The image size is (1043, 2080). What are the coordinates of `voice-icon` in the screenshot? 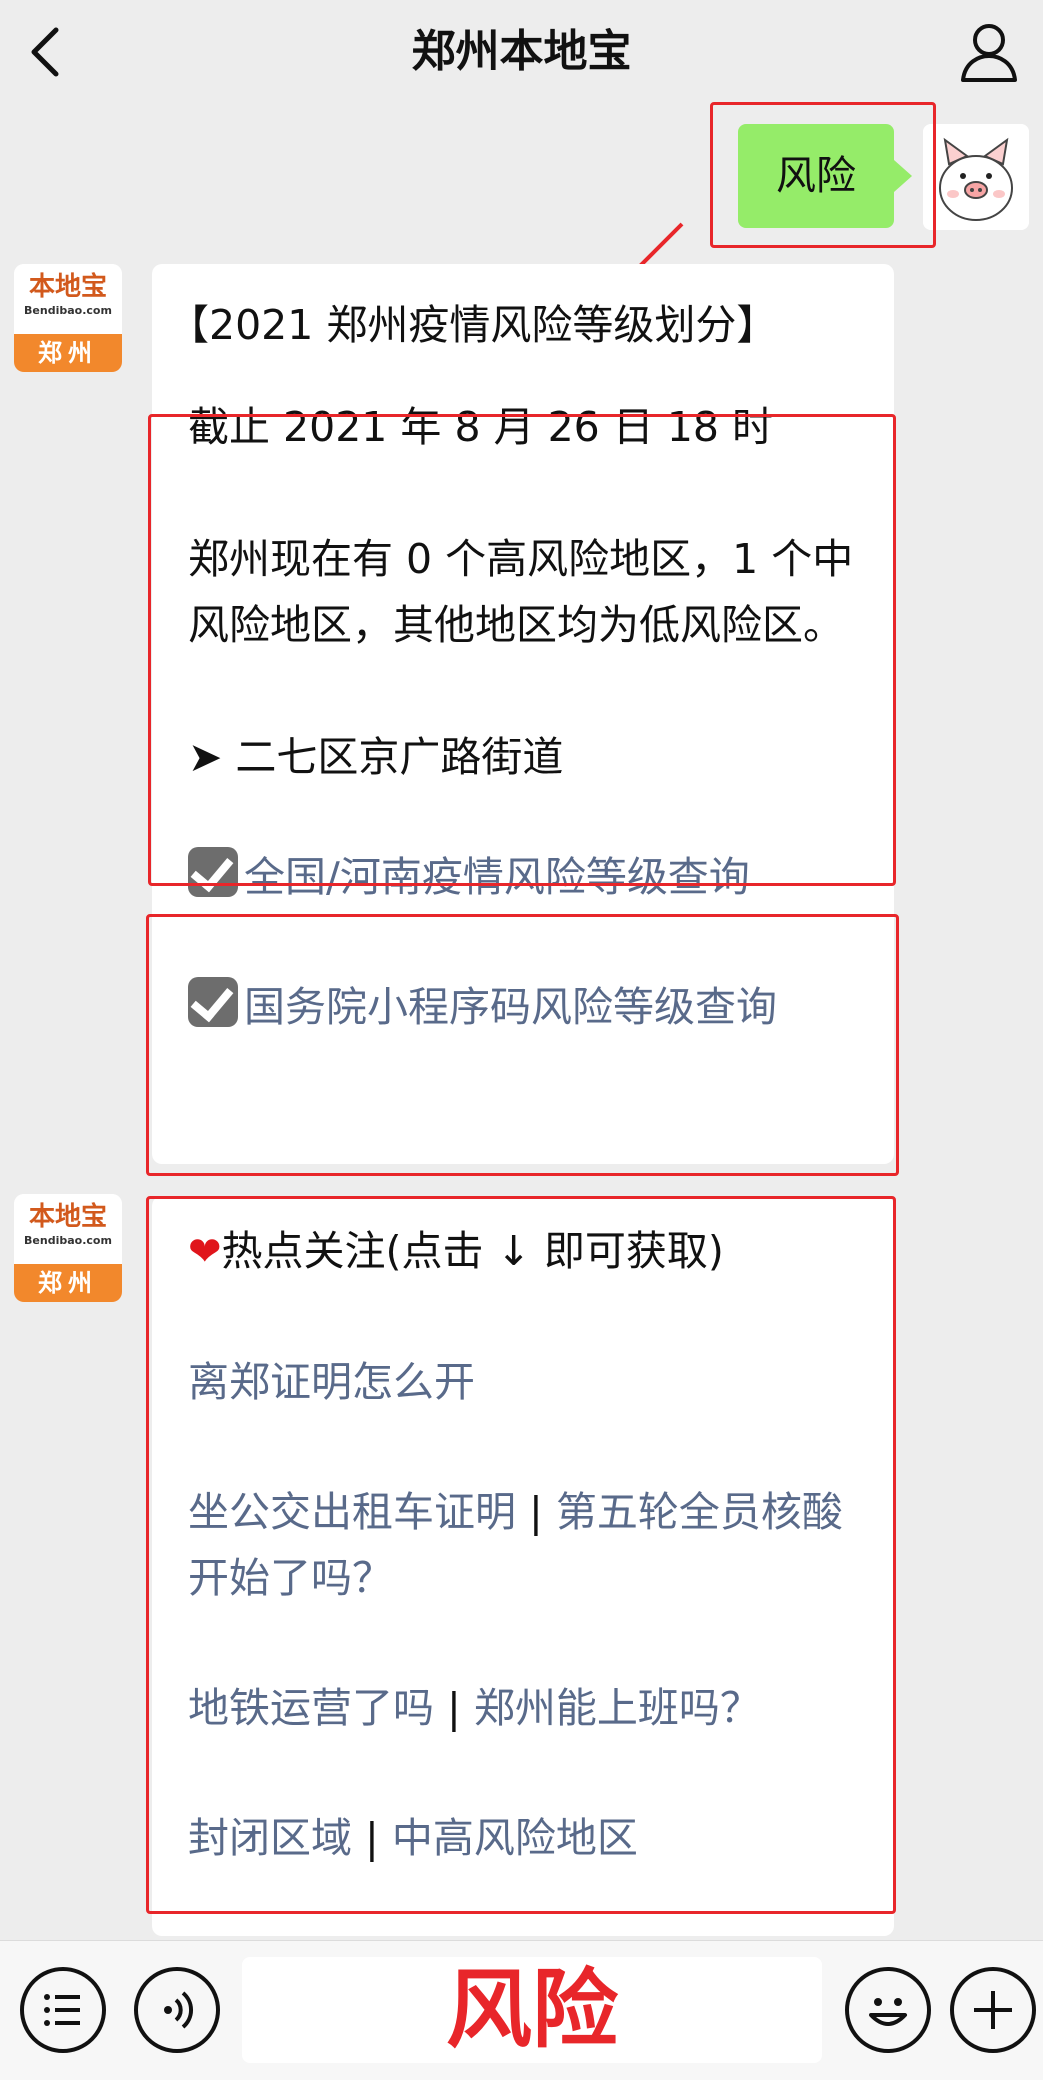 It's located at (177, 2010).